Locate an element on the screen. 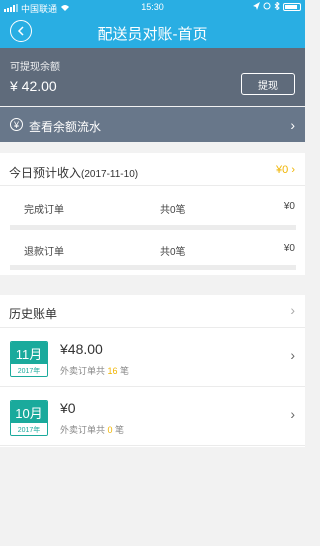 The image size is (320, 546). badge-month: 10月 is located at coordinates (29, 412).